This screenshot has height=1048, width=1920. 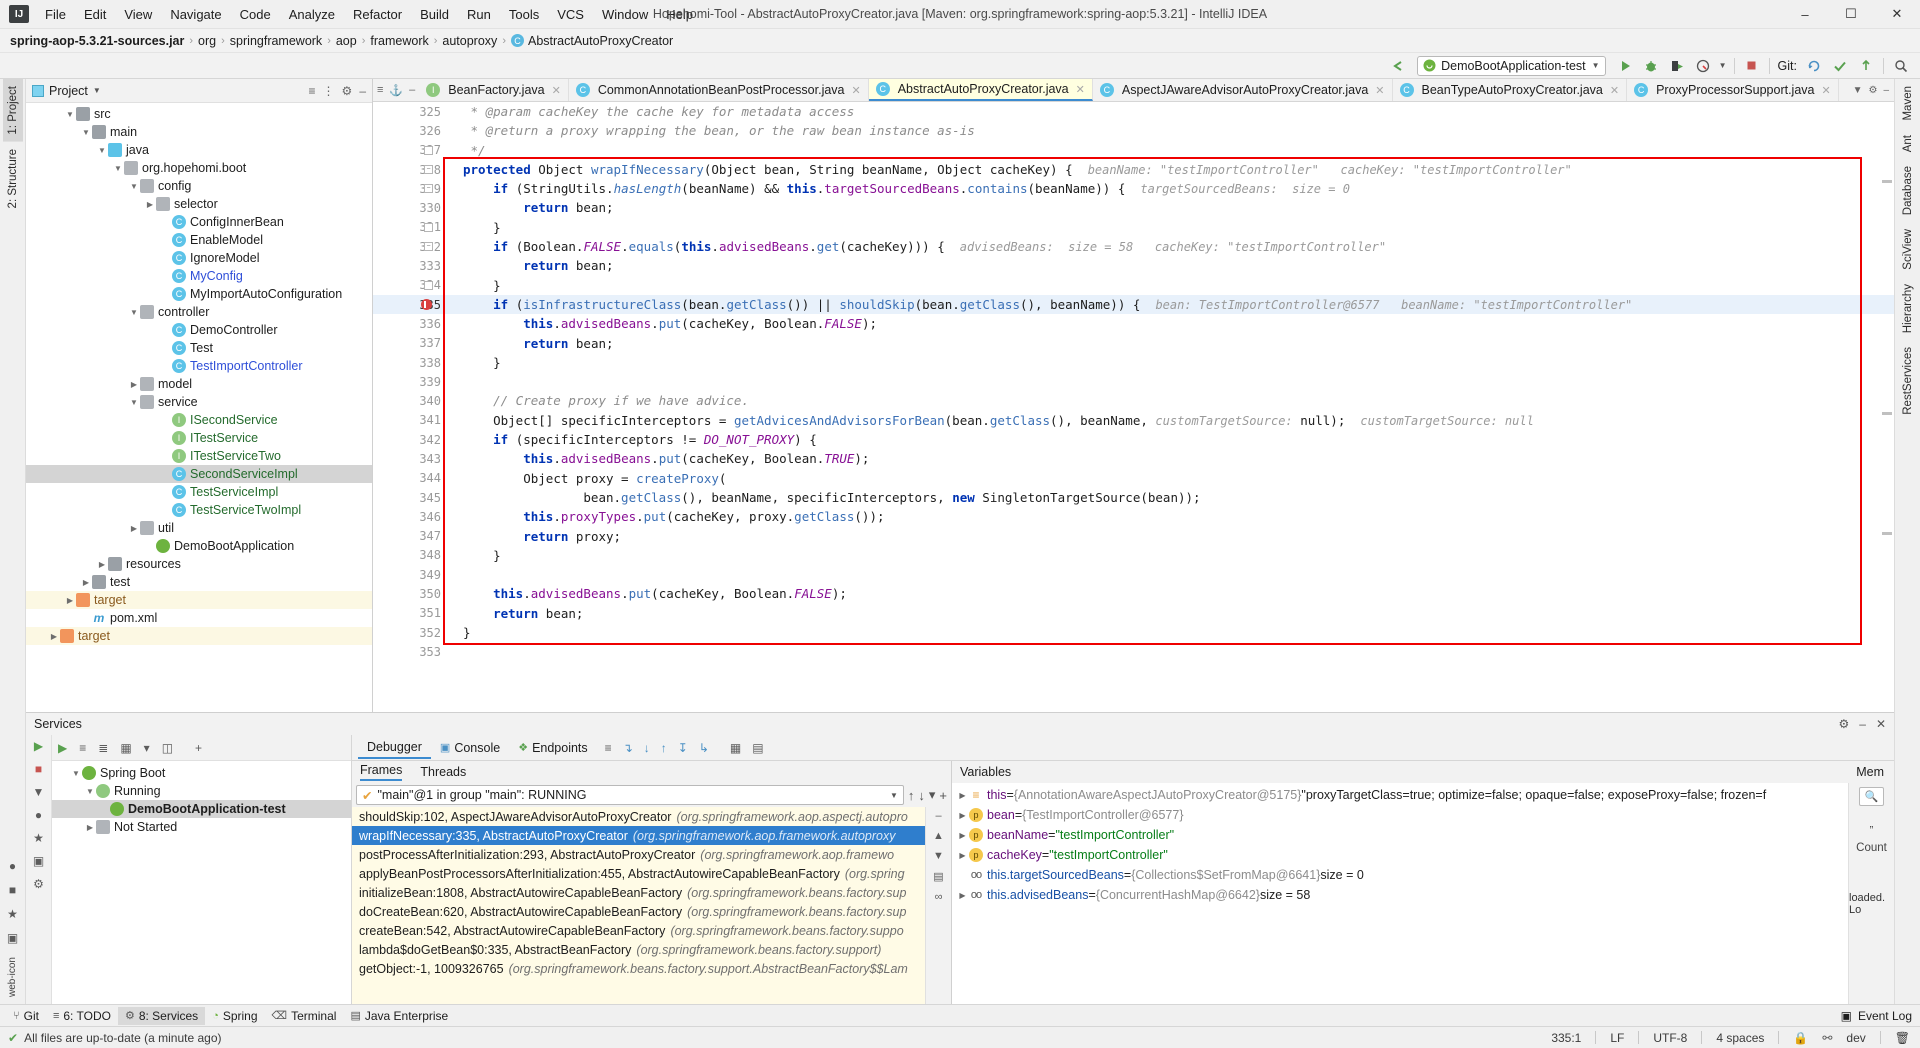 What do you see at coordinates (304, 1016) in the screenshot?
I see `tool-window-button-terminal: ⌫ Terminal` at bounding box center [304, 1016].